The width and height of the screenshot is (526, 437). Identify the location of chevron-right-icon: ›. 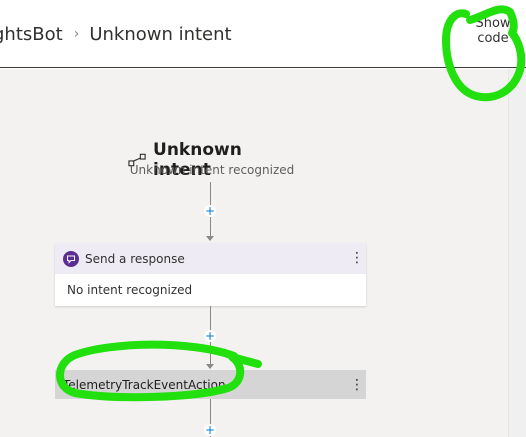
(76, 34).